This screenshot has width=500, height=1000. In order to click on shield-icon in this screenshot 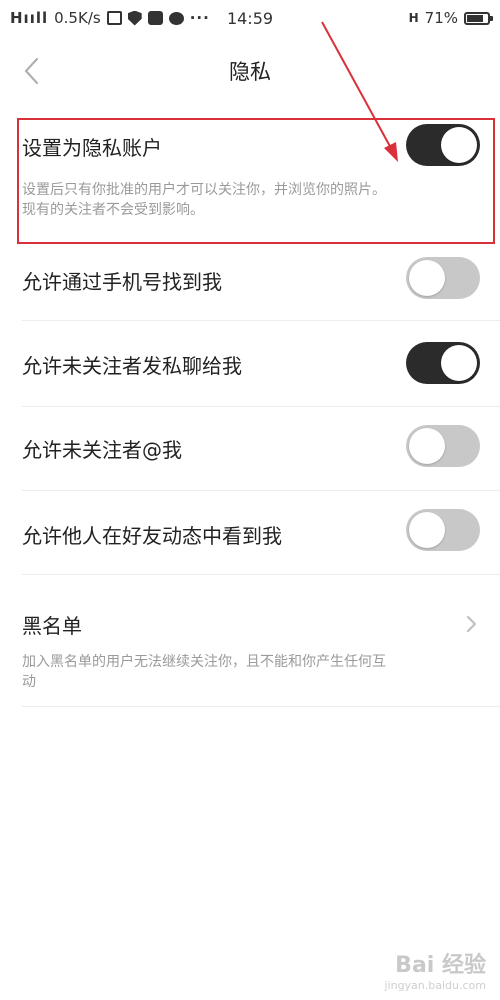, I will do `click(134, 18)`.